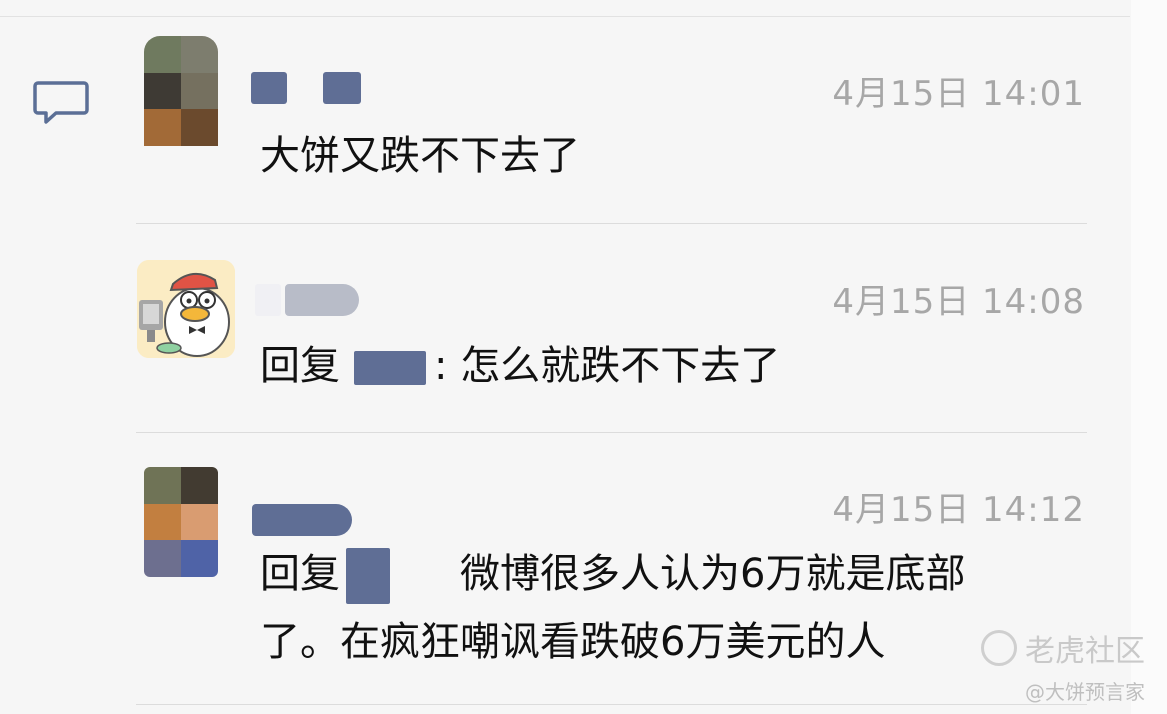 This screenshot has height=714, width=1167. I want to click on comment-text-line1: 回复 微博很多人认为6万就是底部, so click(612, 575).